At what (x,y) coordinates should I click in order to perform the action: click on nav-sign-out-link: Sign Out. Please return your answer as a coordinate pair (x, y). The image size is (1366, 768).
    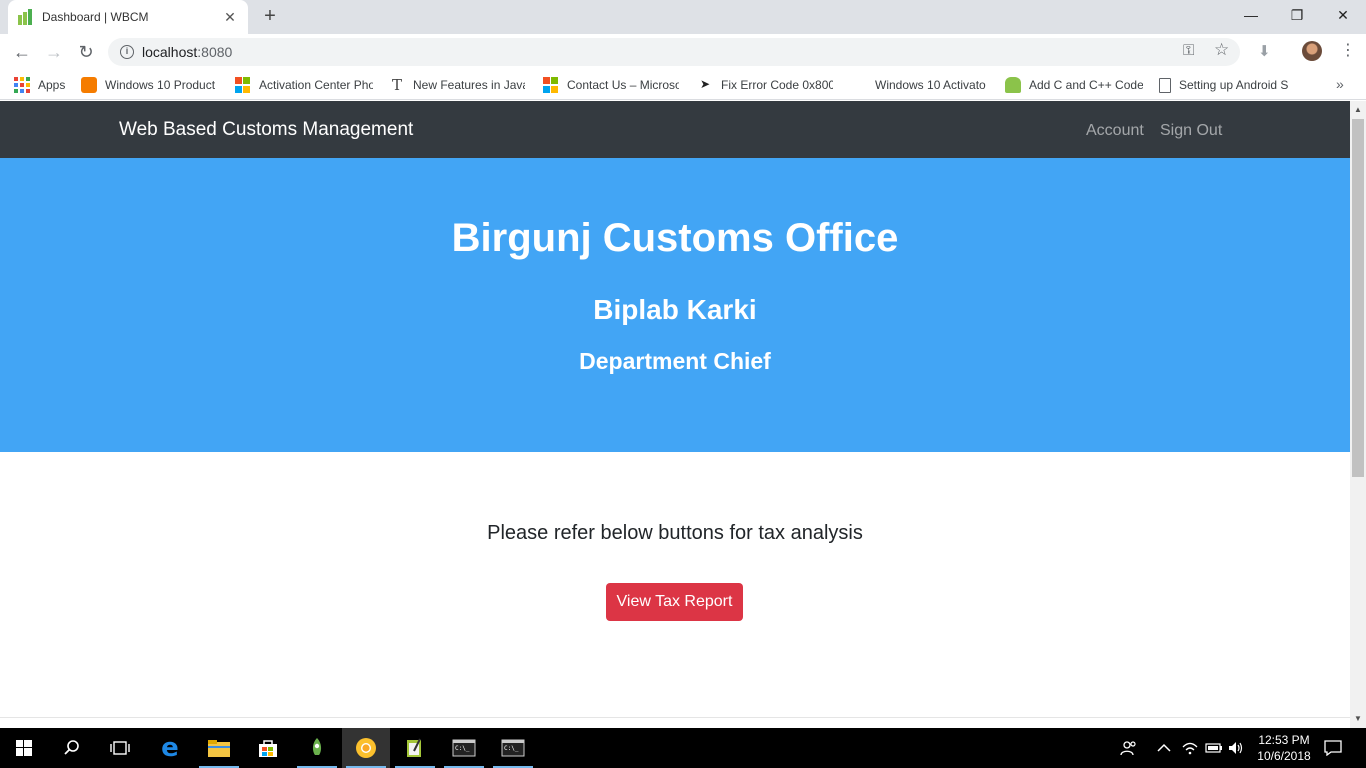
    Looking at the image, I should click on (1191, 131).